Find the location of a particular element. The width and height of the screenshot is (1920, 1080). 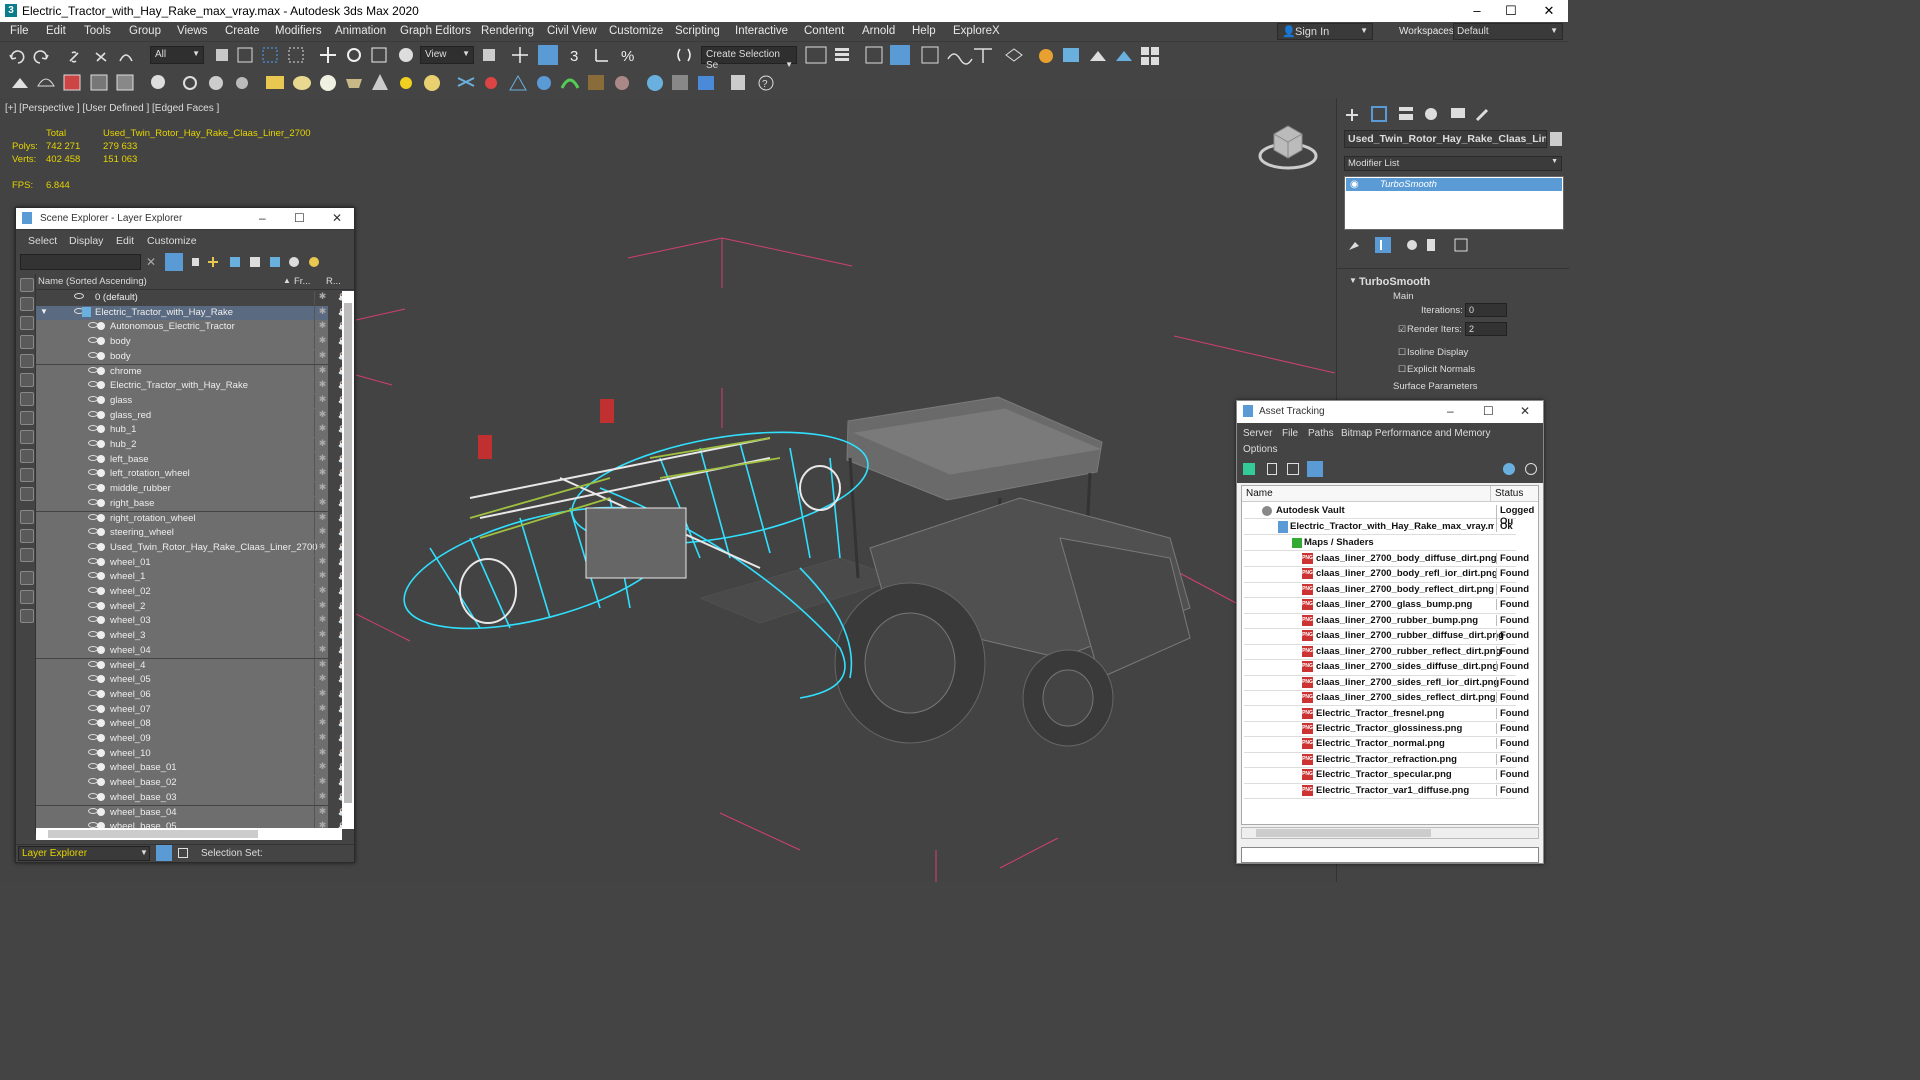

scene-tree-row: wheel_02✱☕ is located at coordinates (189, 592).